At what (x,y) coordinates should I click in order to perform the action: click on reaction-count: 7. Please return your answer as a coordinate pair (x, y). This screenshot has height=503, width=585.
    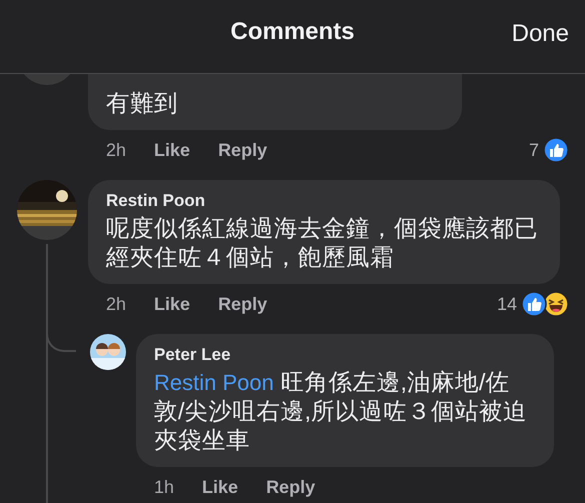
    Looking at the image, I should click on (533, 150).